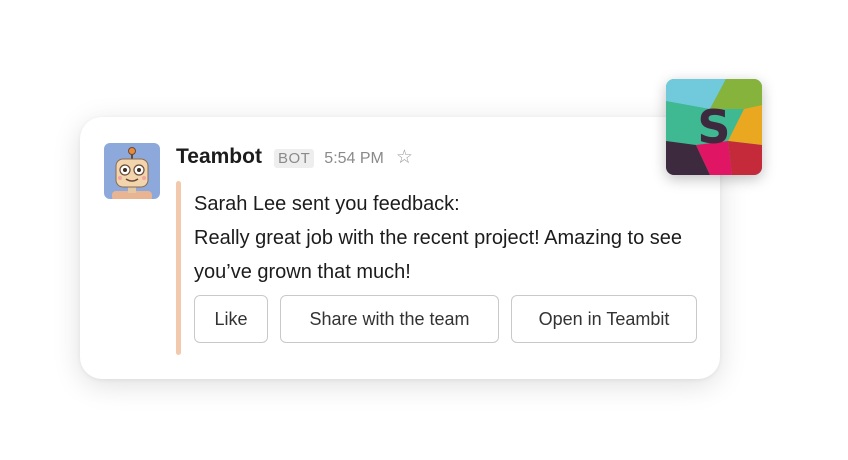  What do you see at coordinates (327, 204) in the screenshot?
I see `feedback-title: Sarah Lee sent you feedback:` at bounding box center [327, 204].